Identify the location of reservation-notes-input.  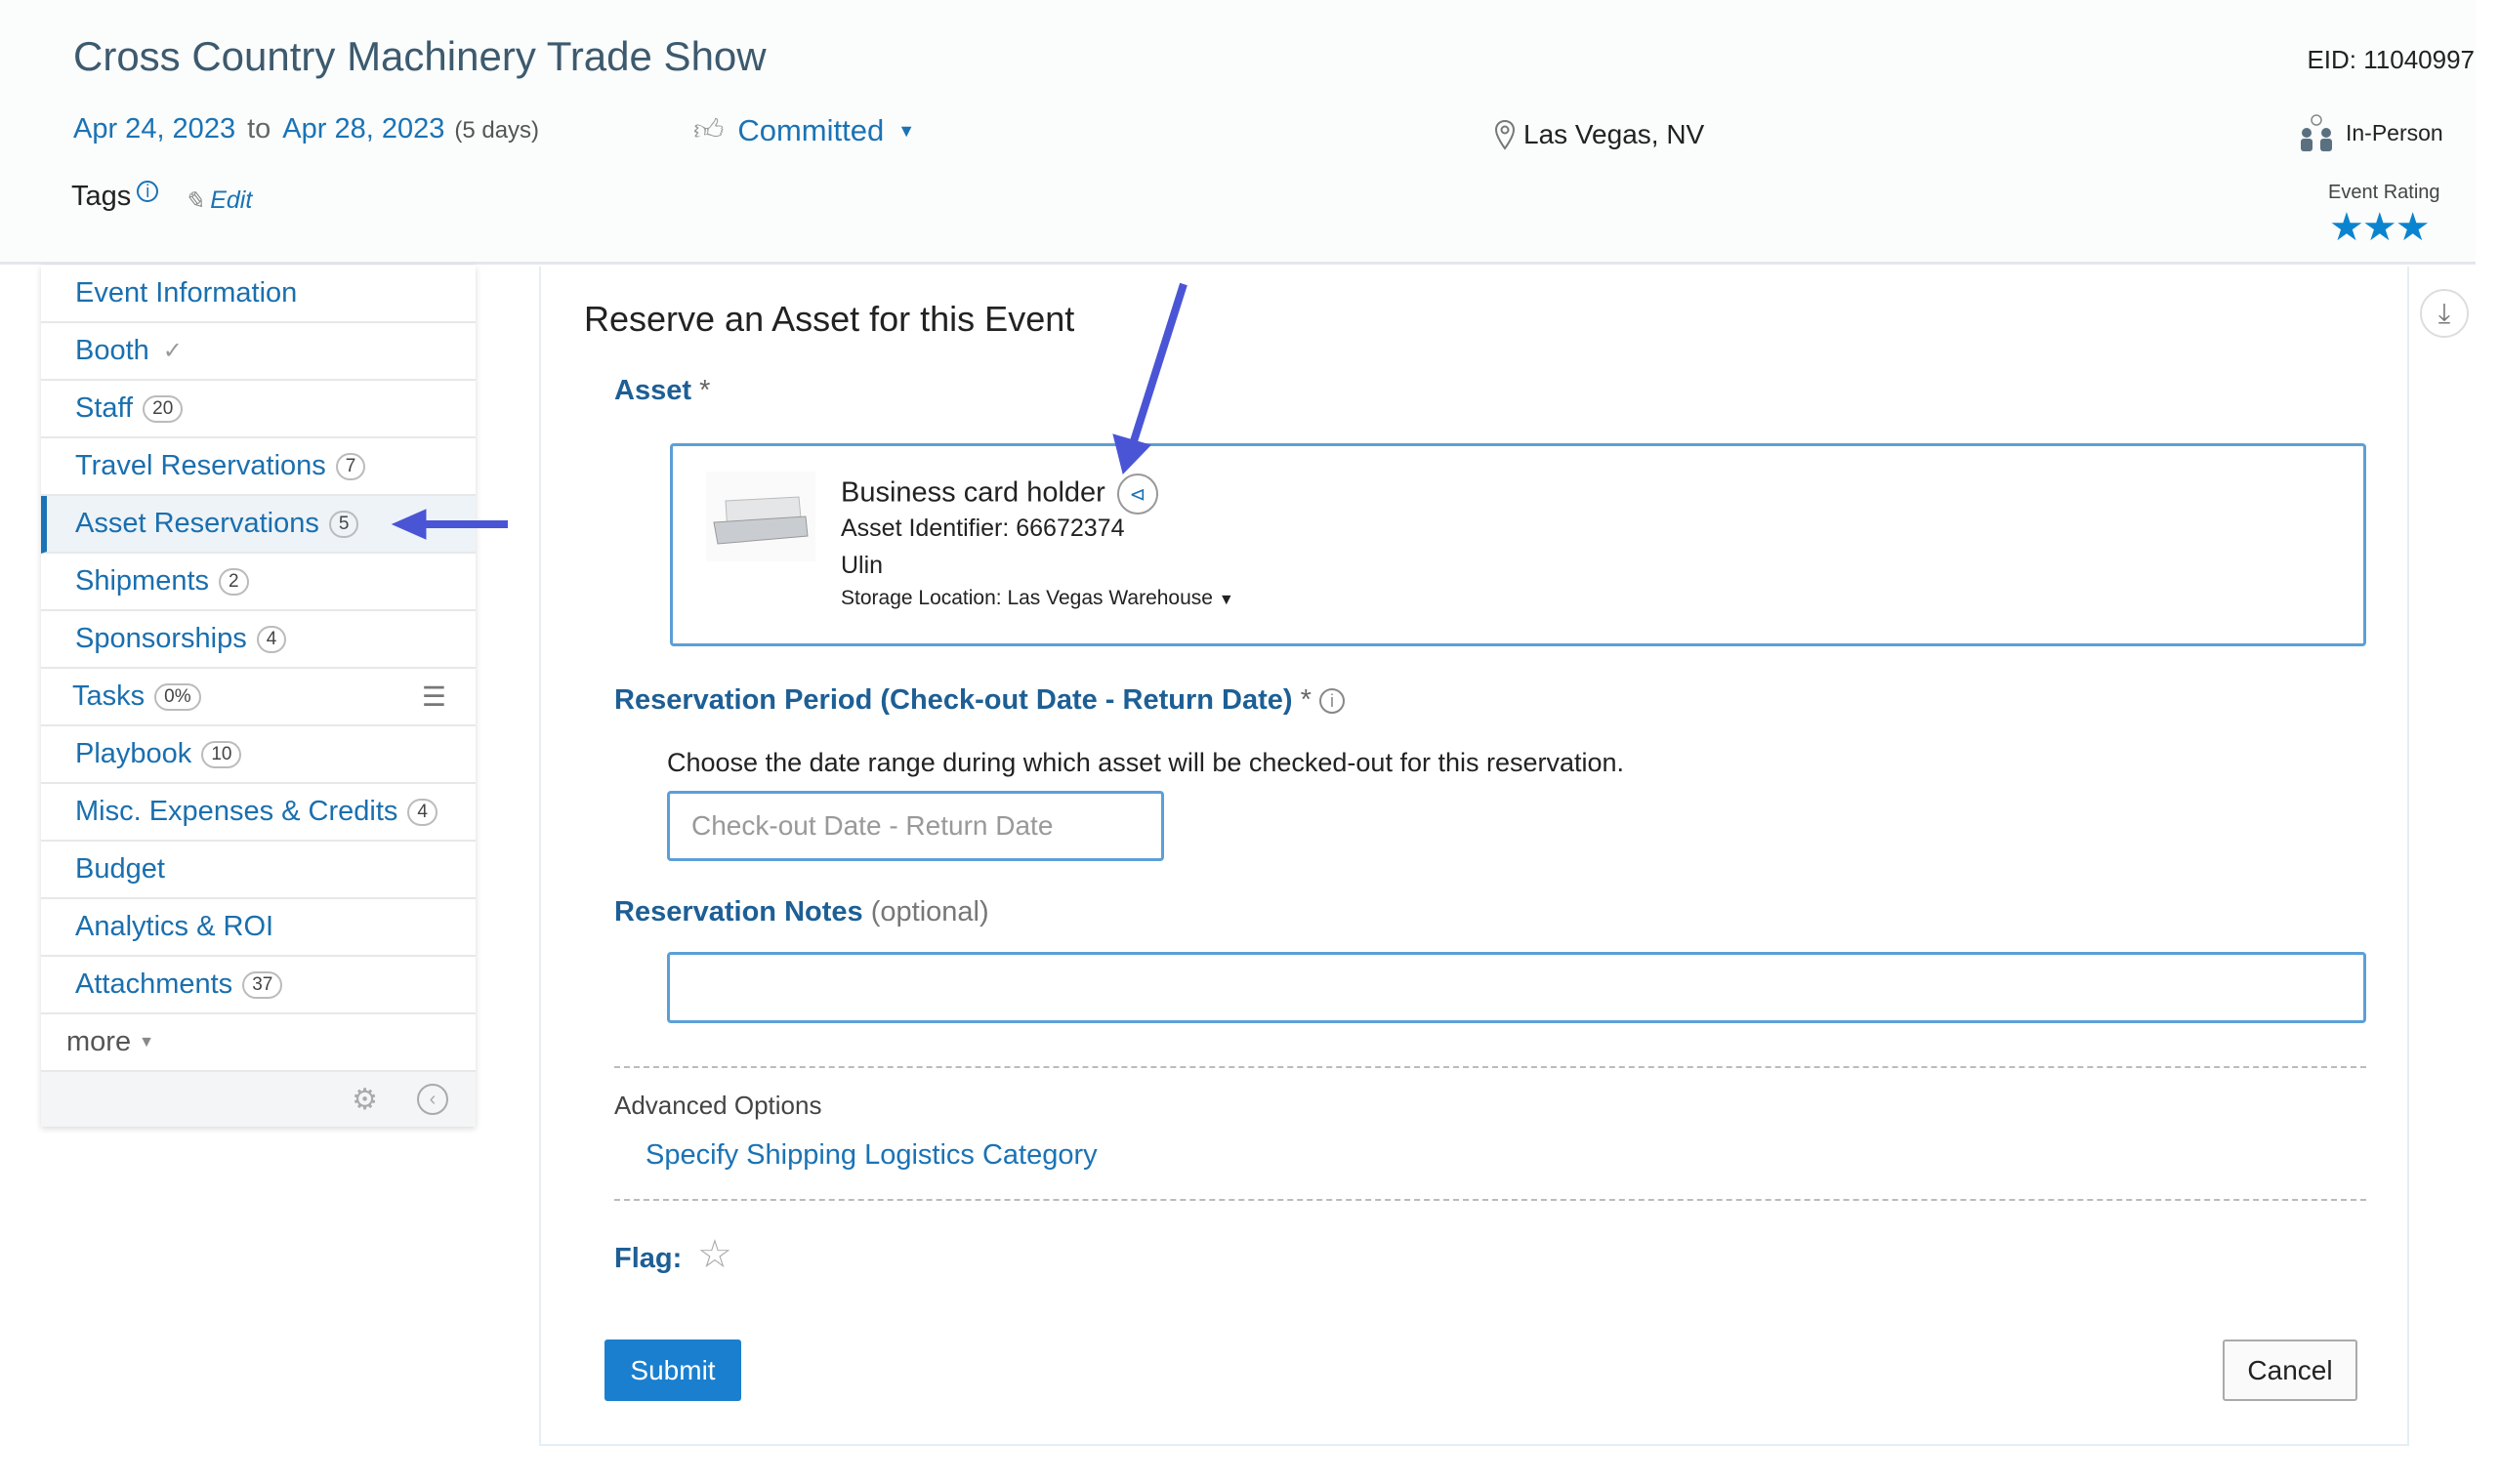
(1516, 988).